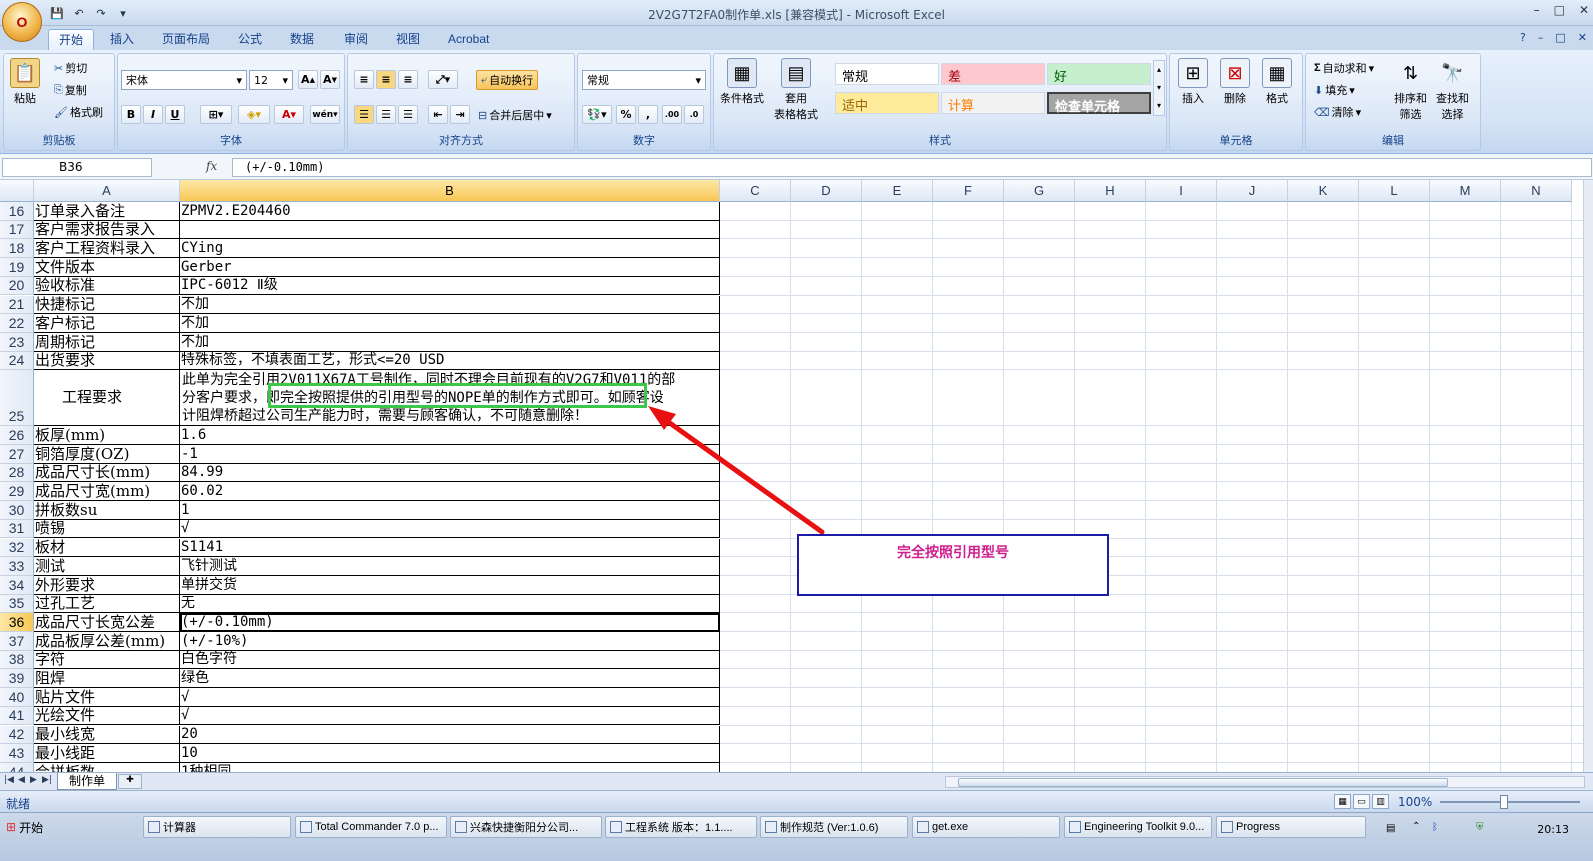 The width and height of the screenshot is (1593, 861). What do you see at coordinates (364, 79) in the screenshot?
I see `align-top-icon: ≡` at bounding box center [364, 79].